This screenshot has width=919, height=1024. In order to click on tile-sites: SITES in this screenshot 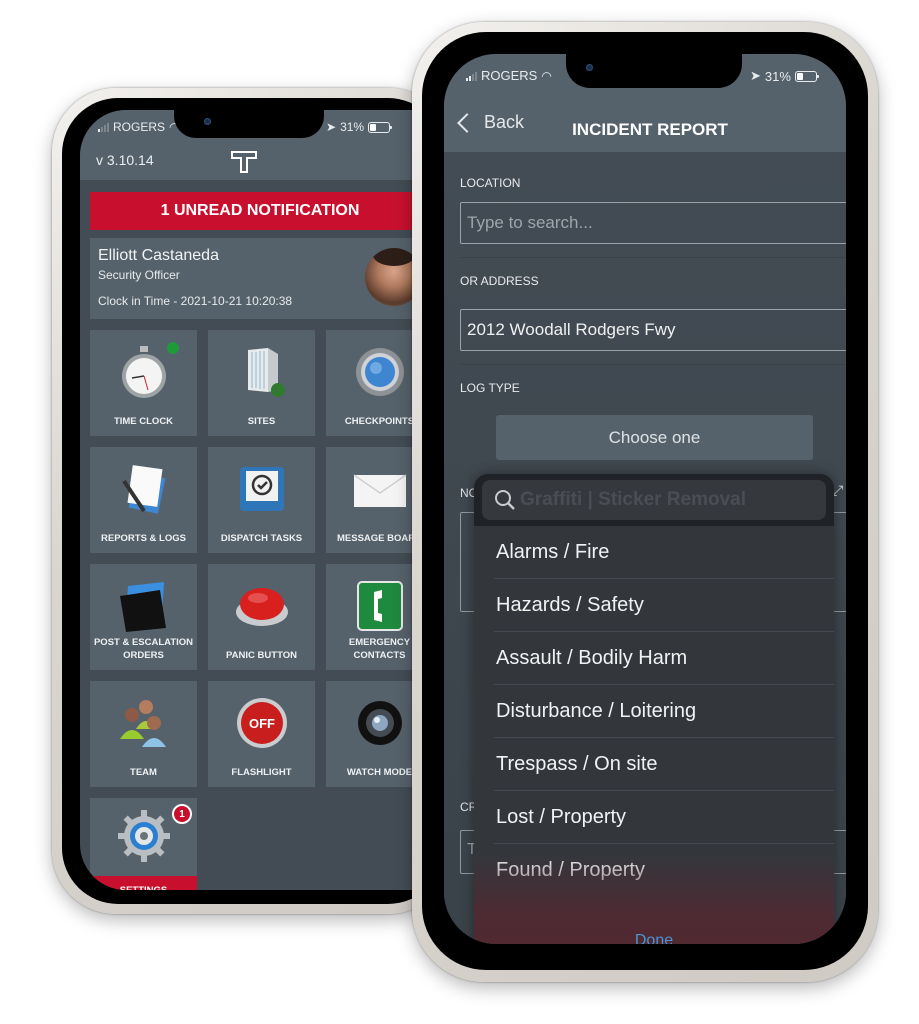, I will do `click(261, 383)`.